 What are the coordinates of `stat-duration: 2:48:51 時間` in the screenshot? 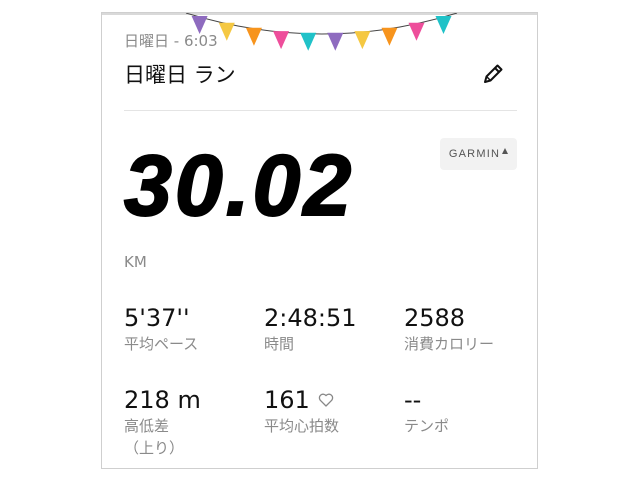 It's located at (334, 329).